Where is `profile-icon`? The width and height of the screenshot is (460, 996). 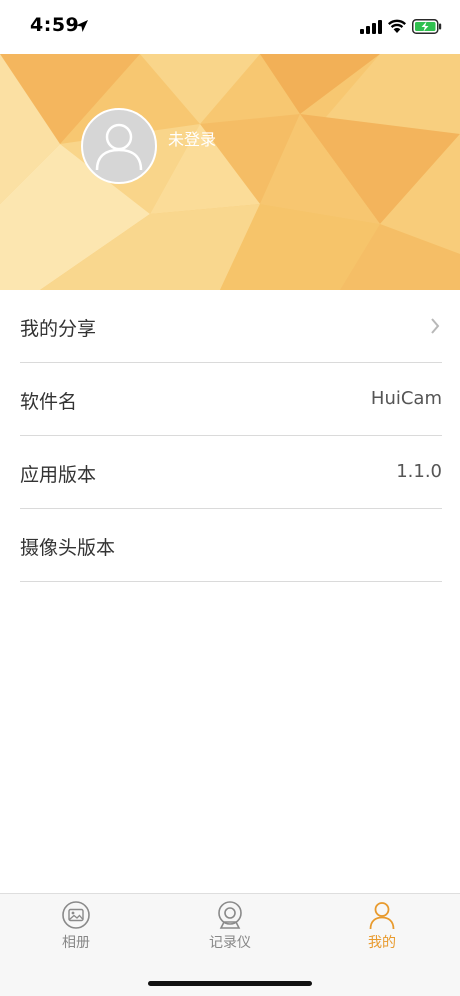 profile-icon is located at coordinates (382, 916).